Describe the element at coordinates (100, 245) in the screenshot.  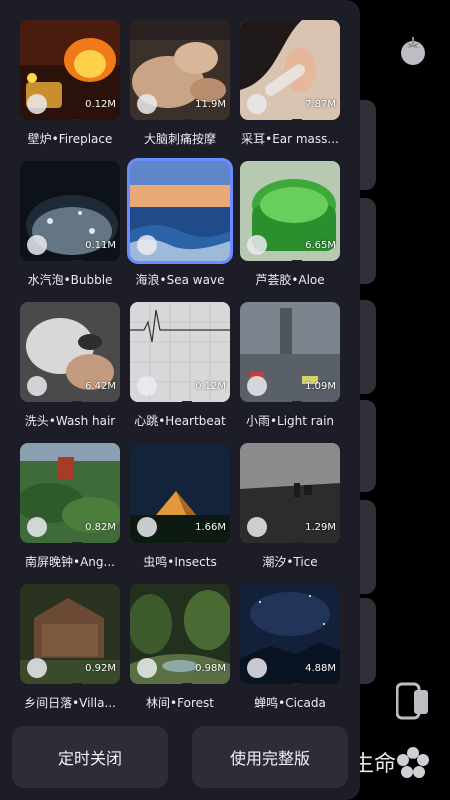
I see `file-size: 0.11M` at that location.